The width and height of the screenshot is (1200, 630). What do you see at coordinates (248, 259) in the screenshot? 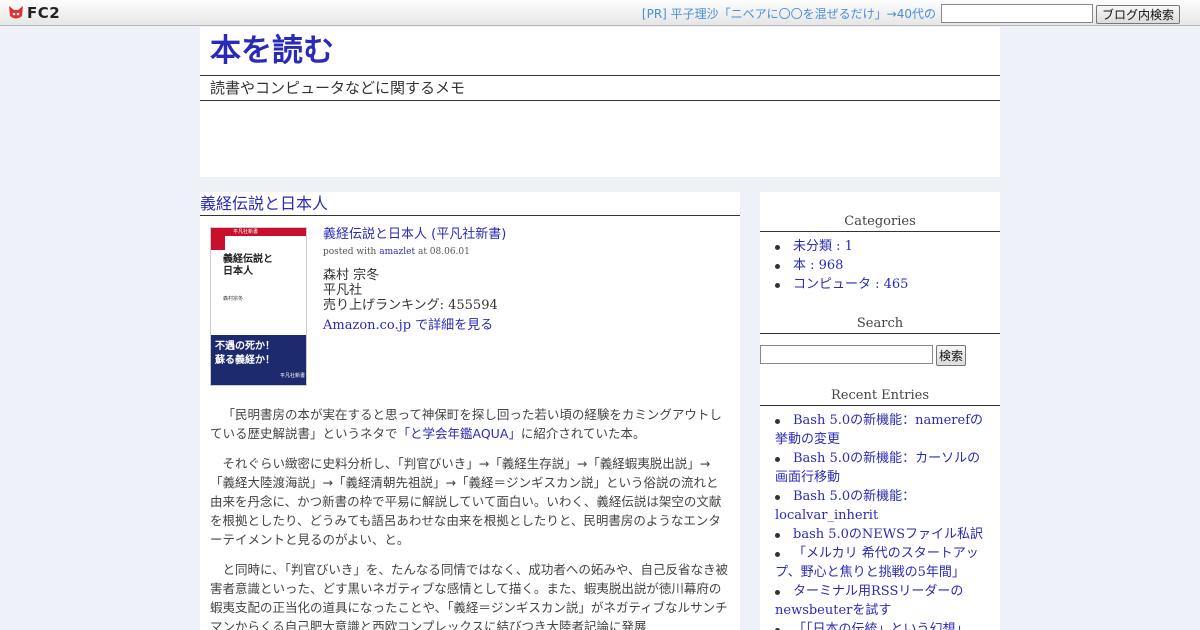
I see `cover-title-line: 義経伝説と` at bounding box center [248, 259].